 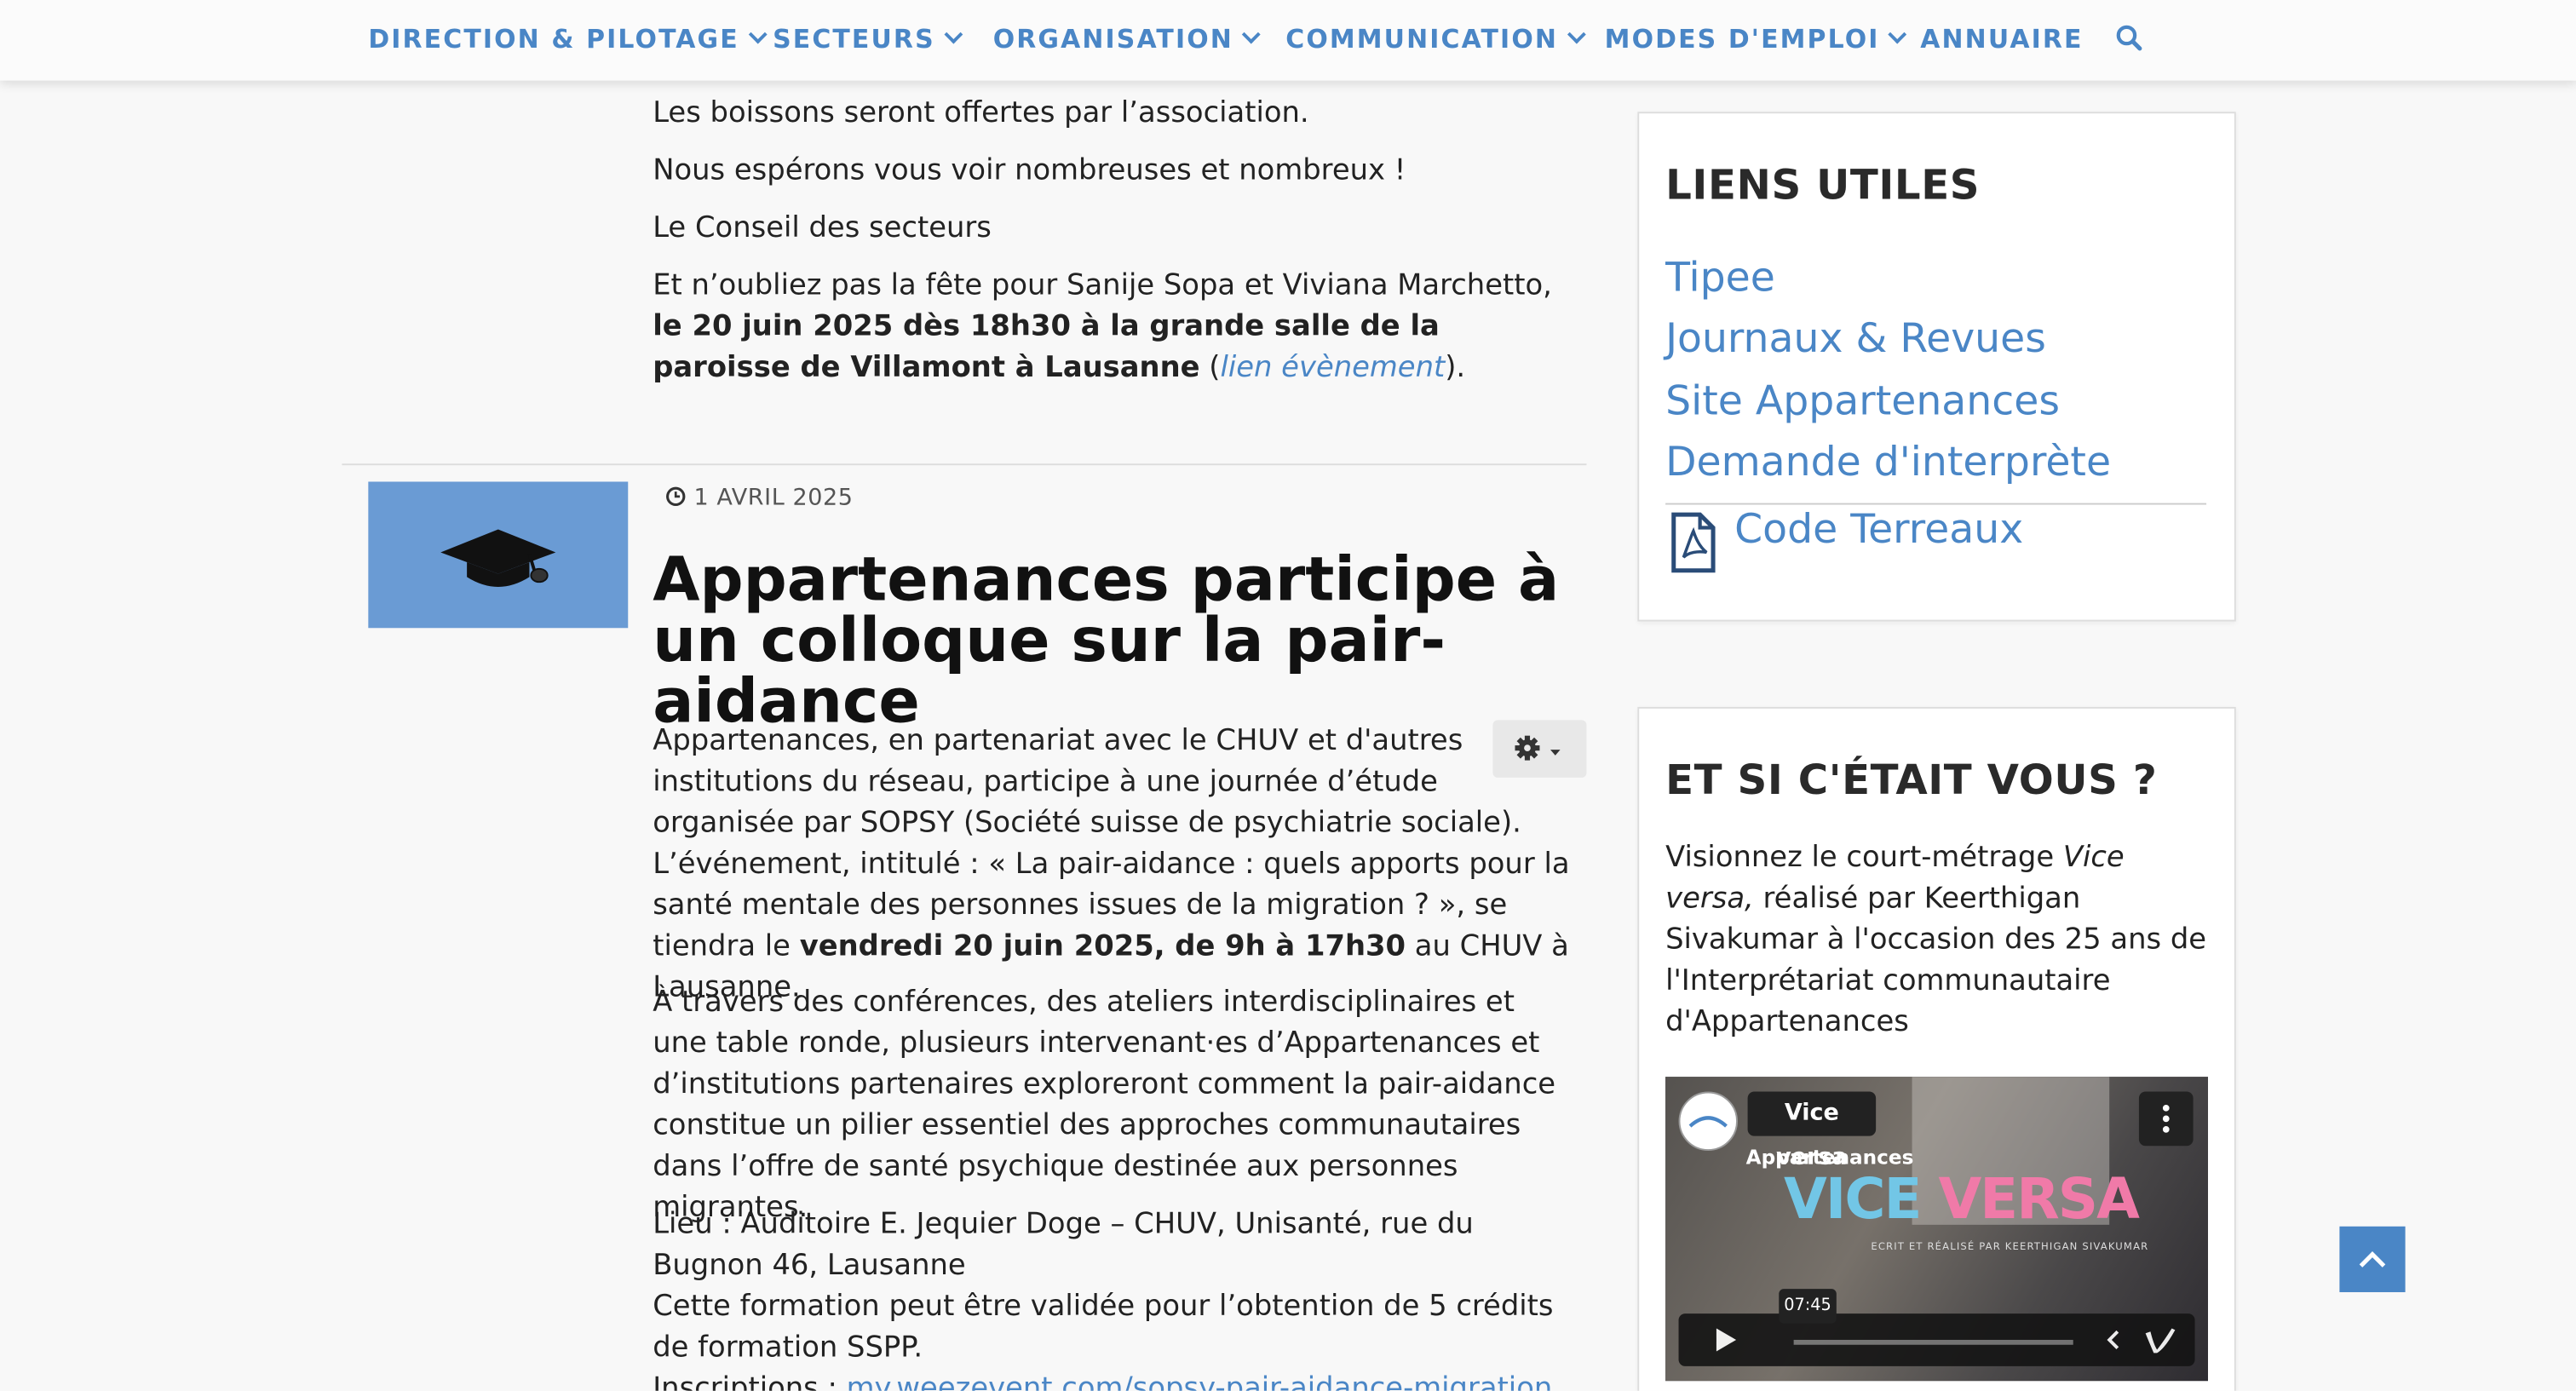 I want to click on widget-title: LIENS UTILES, so click(x=1823, y=185).